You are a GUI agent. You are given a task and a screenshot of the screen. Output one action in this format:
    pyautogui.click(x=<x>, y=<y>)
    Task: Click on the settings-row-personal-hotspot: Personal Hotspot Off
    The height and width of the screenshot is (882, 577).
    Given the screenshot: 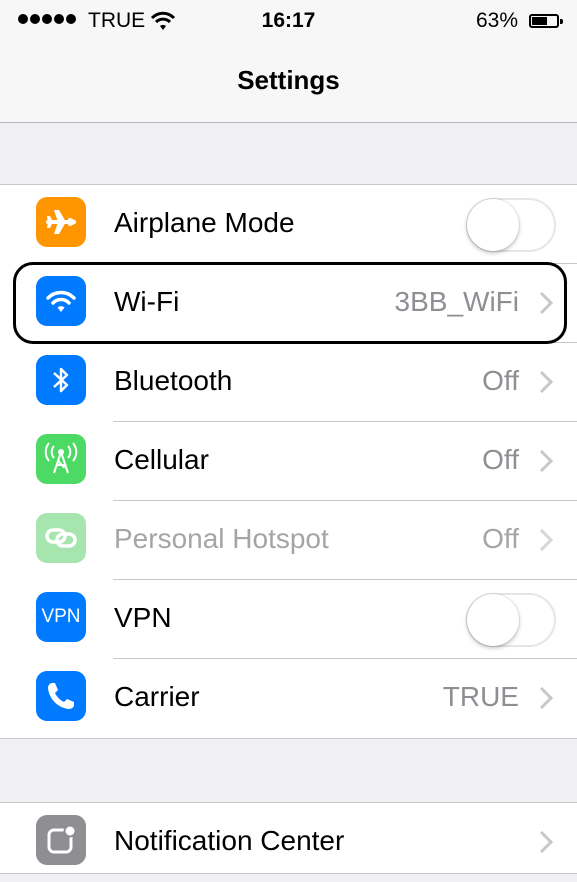 What is the action you would take?
    pyautogui.click(x=288, y=540)
    